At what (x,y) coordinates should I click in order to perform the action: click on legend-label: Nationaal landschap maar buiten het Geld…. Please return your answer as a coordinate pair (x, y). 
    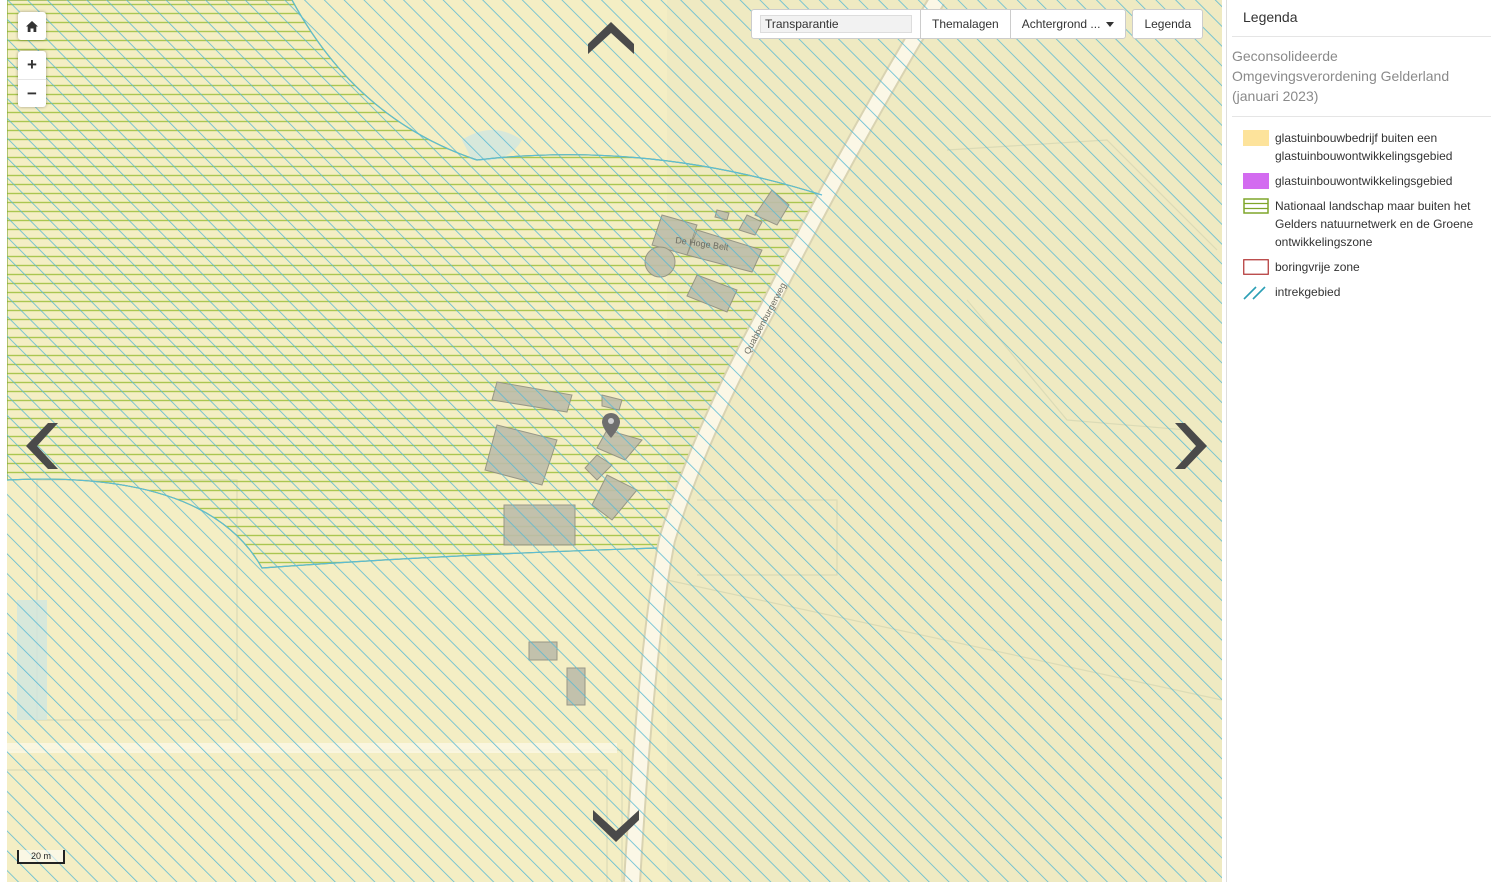
    Looking at the image, I should click on (1374, 224).